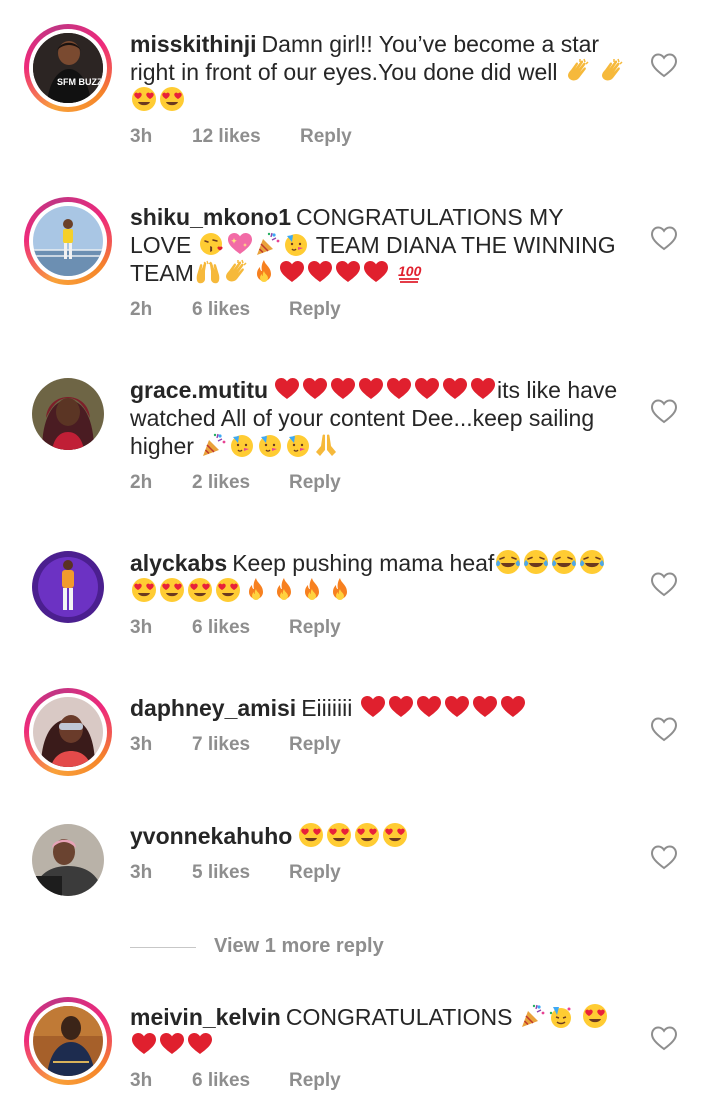 The image size is (720, 1105). Describe the element at coordinates (212, 244) in the screenshot. I see `kiss-icon` at that location.